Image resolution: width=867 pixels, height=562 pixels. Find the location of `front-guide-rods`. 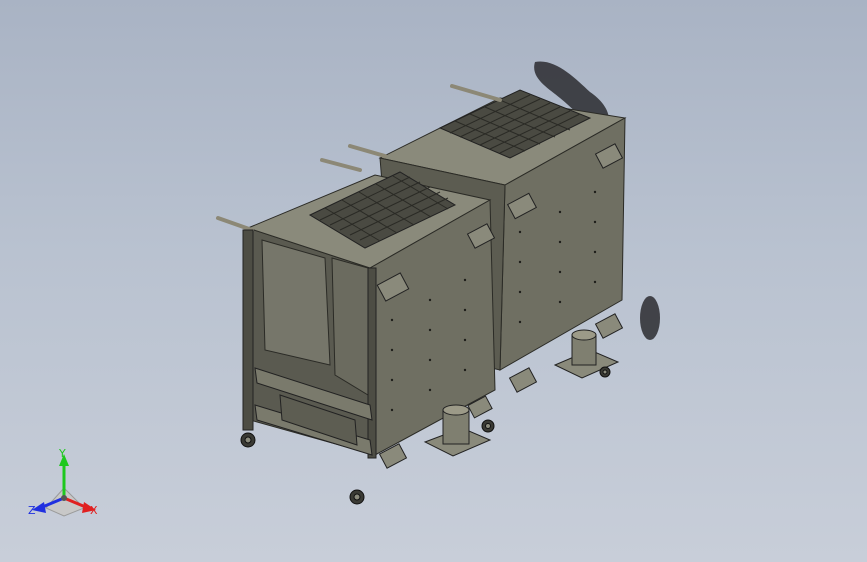

front-guide-rods is located at coordinates (235, 224).